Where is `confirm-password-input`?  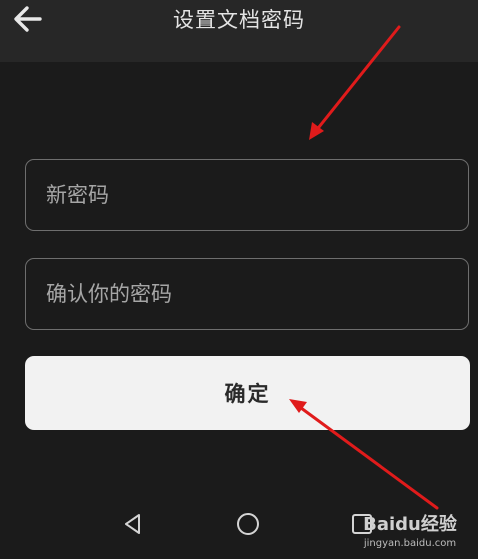
confirm-password-input is located at coordinates (247, 294).